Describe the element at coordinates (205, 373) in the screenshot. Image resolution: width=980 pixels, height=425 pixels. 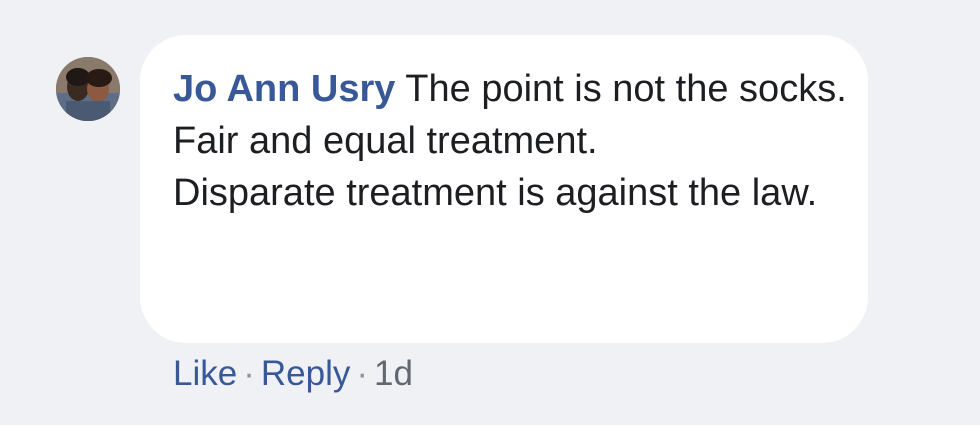
I see `like-button: Like` at that location.